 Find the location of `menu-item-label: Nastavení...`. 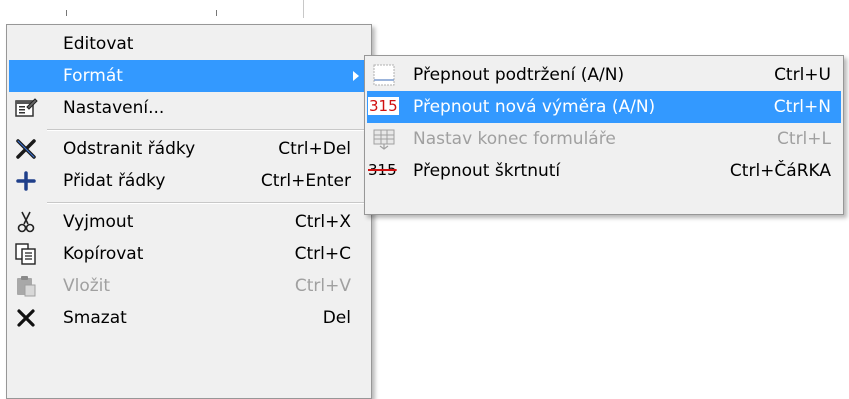

menu-item-label: Nastavení... is located at coordinates (114, 108).